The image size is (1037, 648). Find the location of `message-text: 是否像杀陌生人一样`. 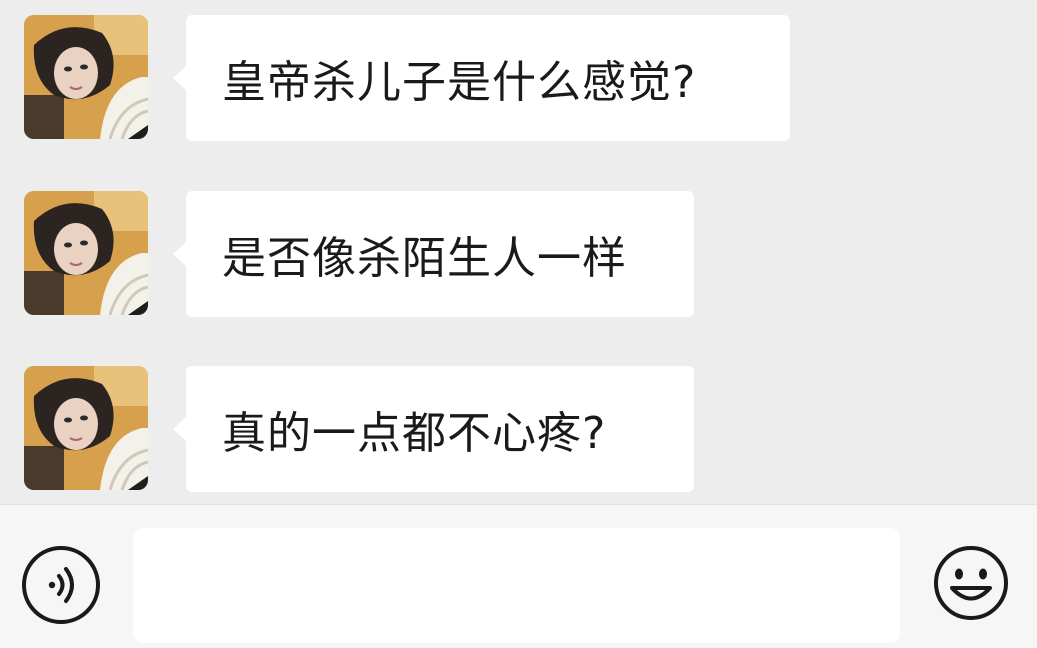

message-text: 是否像杀陌生人一样 is located at coordinates (424, 258).